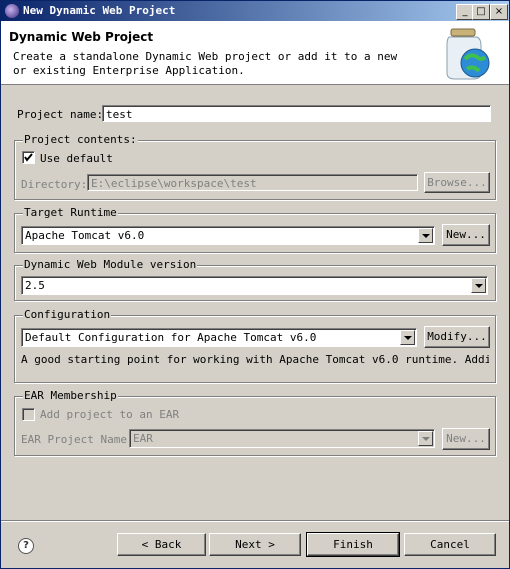 This screenshot has width=510, height=569. What do you see at coordinates (282, 438) in the screenshot?
I see `ear-project-name-select: EAR` at bounding box center [282, 438].